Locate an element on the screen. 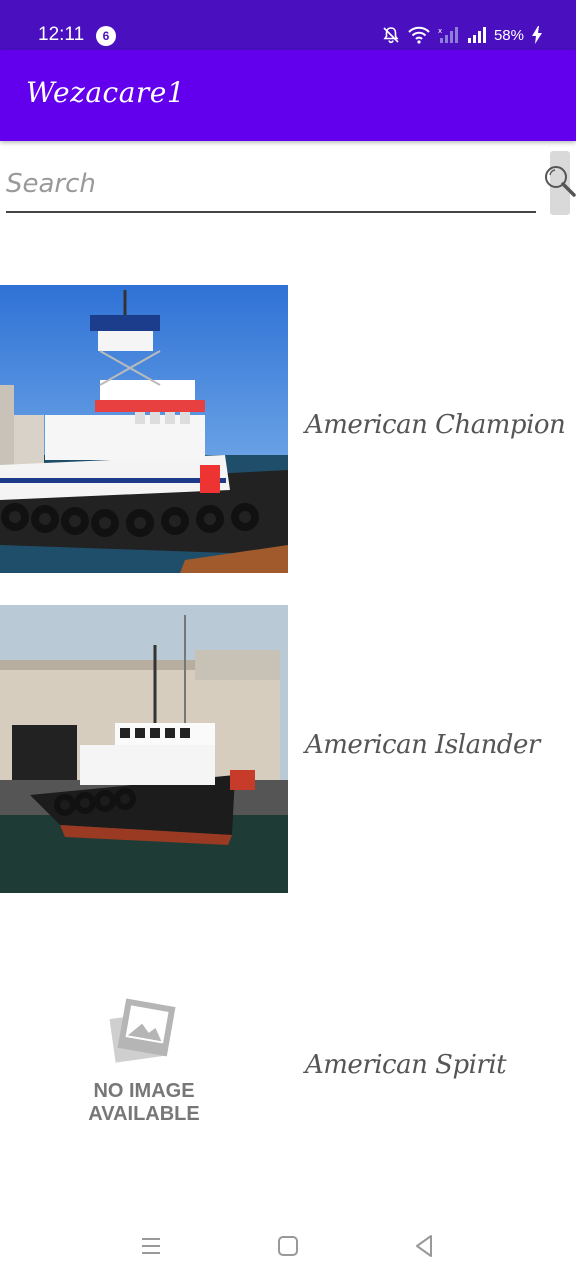 The height and width of the screenshot is (1280, 576). battery-percent: 58% is located at coordinates (508, 35).